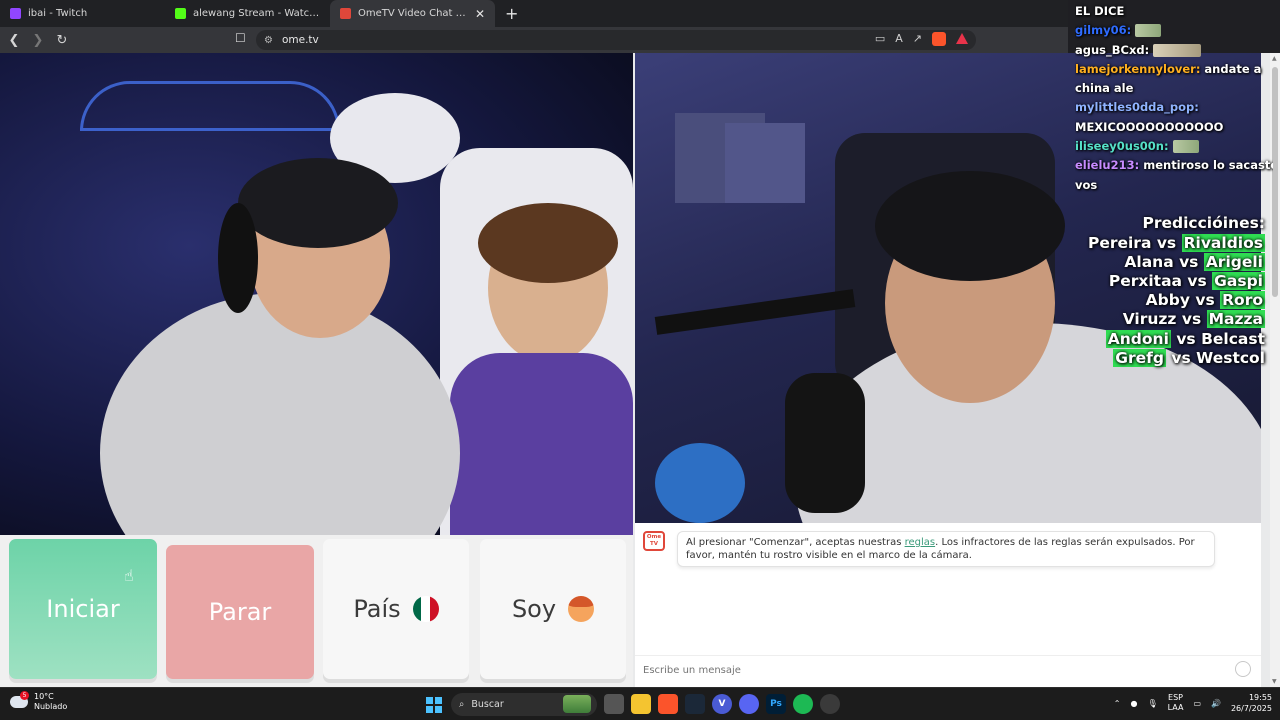 The image size is (1280, 720). I want to click on pillow-shirt, so click(541, 444).